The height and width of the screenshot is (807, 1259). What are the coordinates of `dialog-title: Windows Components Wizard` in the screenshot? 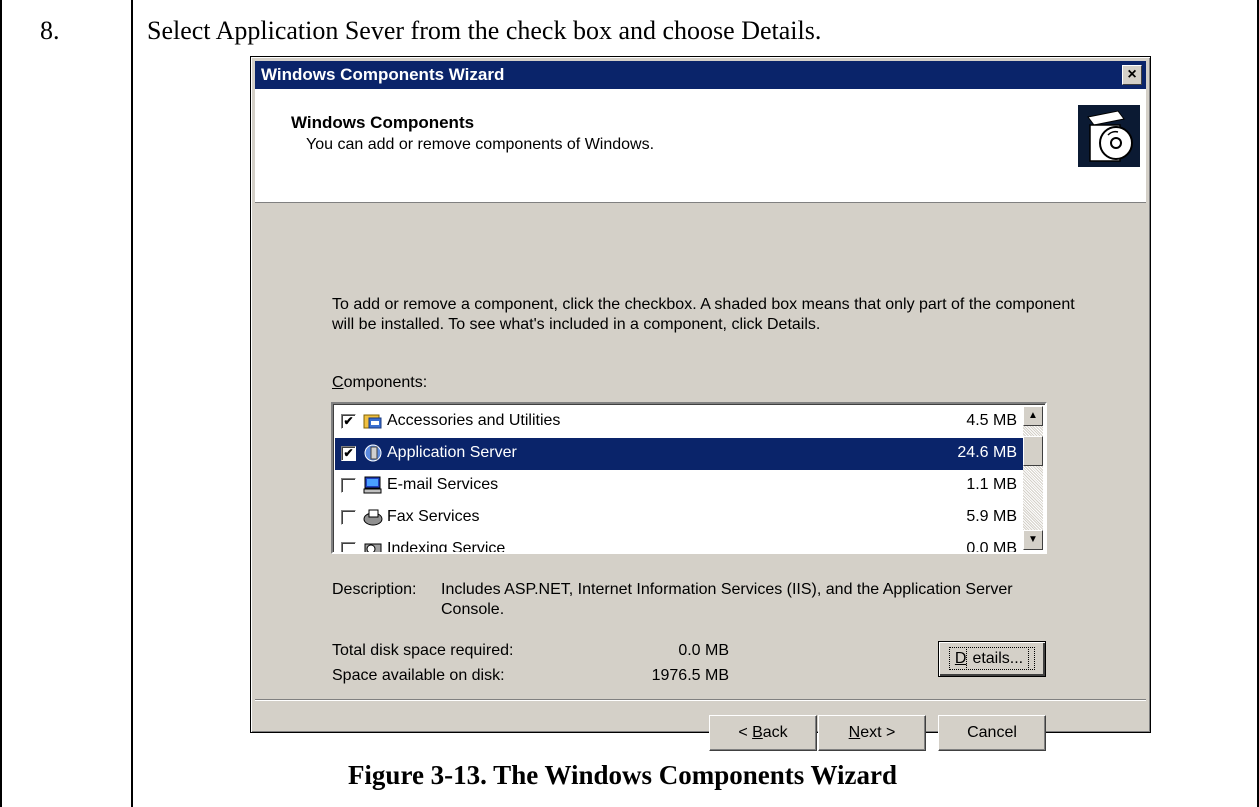 It's located at (383, 74).